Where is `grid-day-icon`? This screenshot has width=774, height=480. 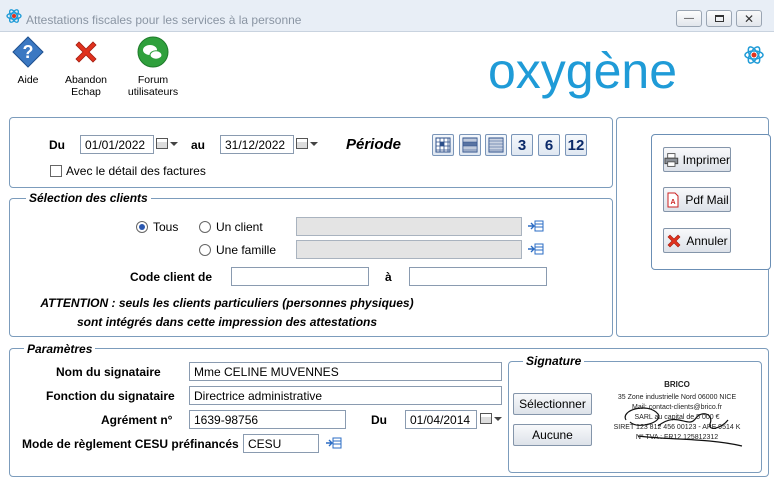 grid-day-icon is located at coordinates (443, 145).